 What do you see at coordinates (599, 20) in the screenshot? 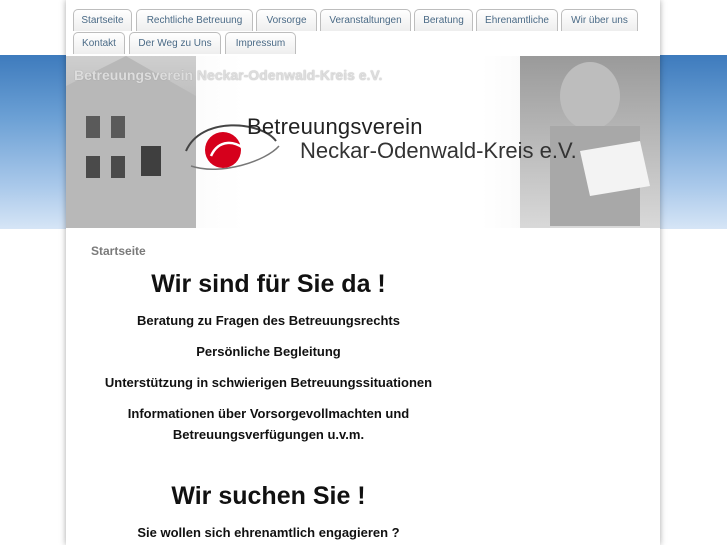
I see `tab-wir-ueber-uns: Wir über uns` at bounding box center [599, 20].